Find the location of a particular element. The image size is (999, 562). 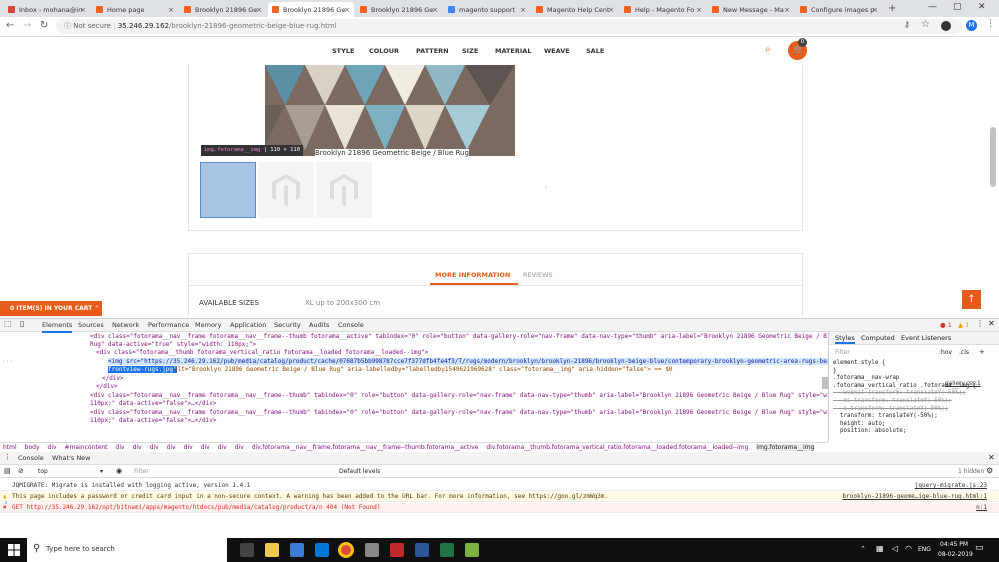

windows-start-icon is located at coordinates (14, 550).